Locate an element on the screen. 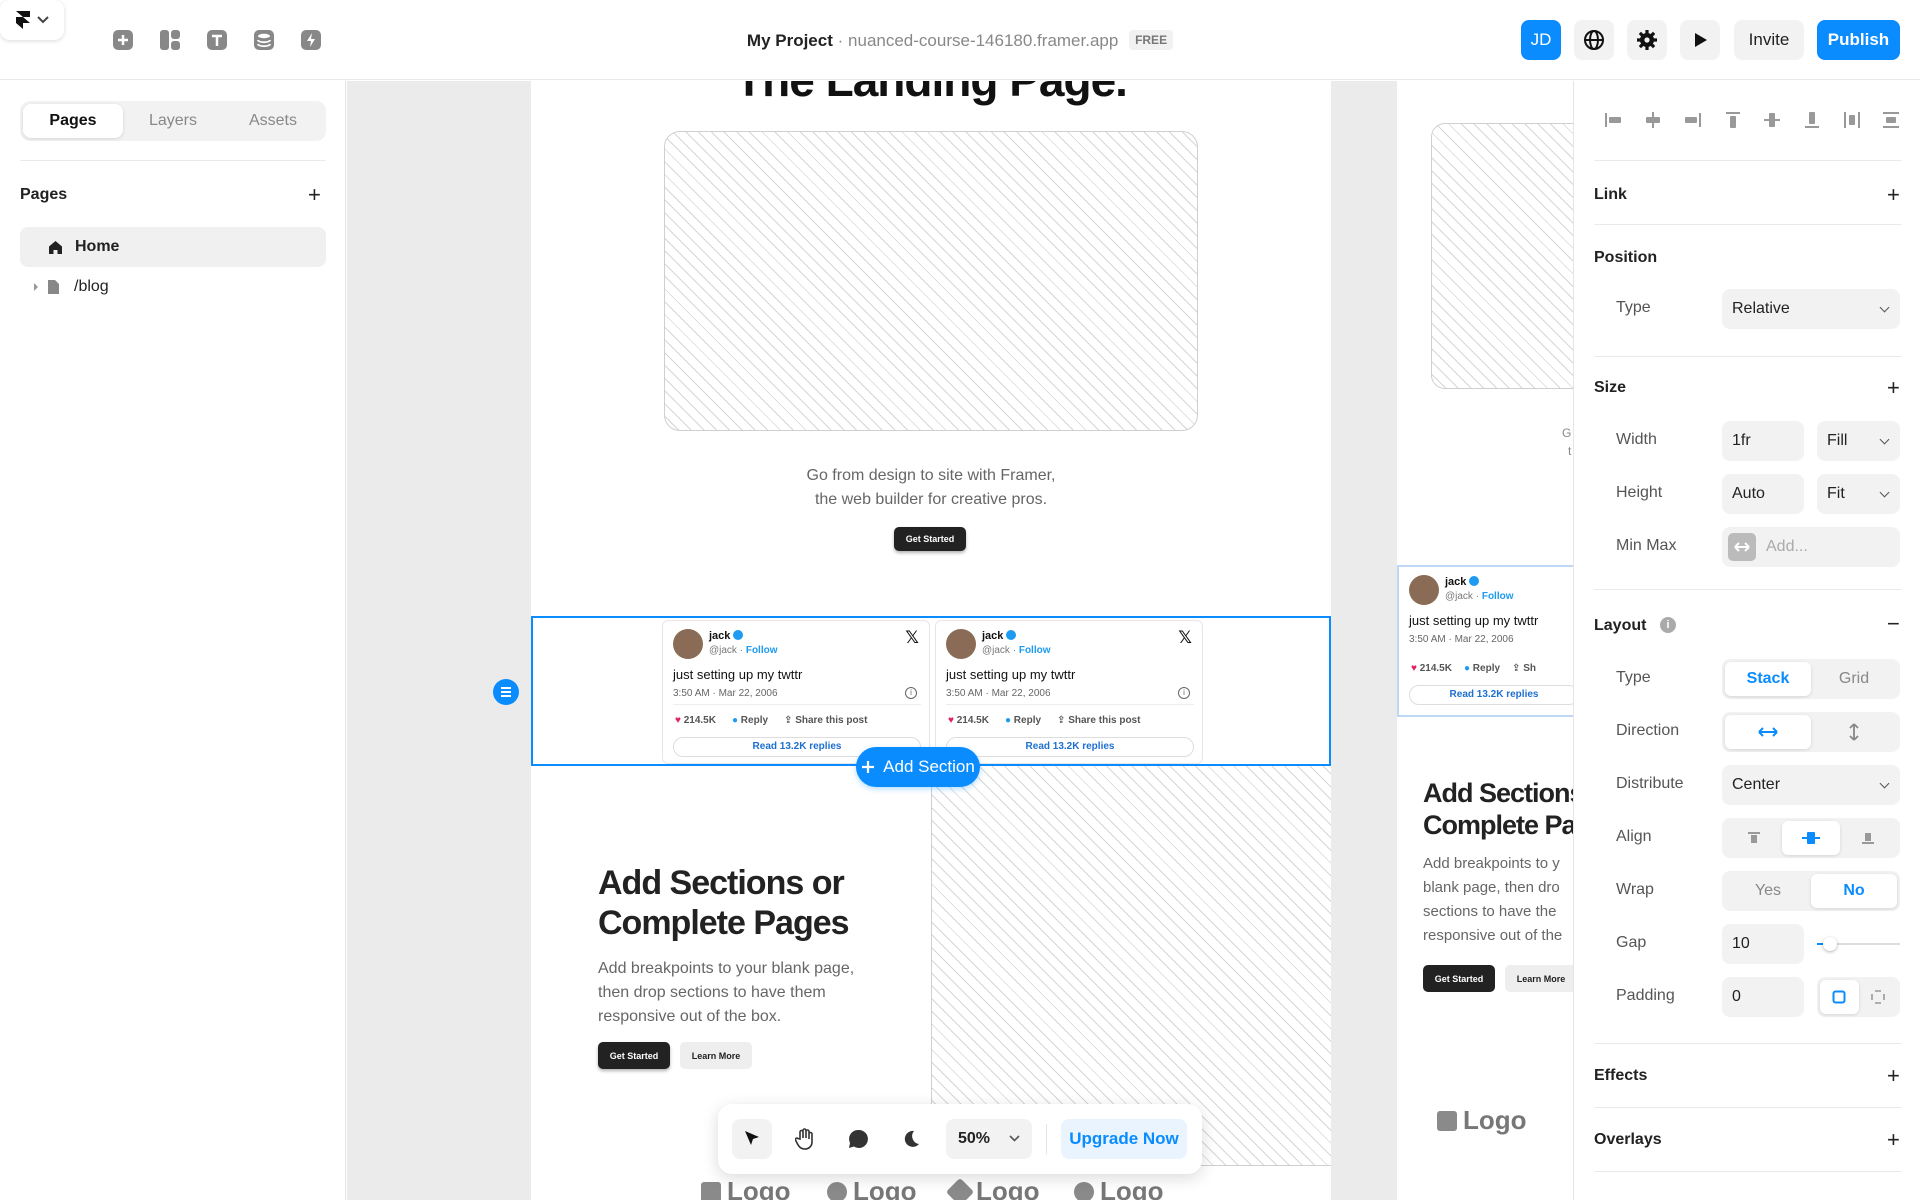  tab-layers: Layers is located at coordinates (173, 121).